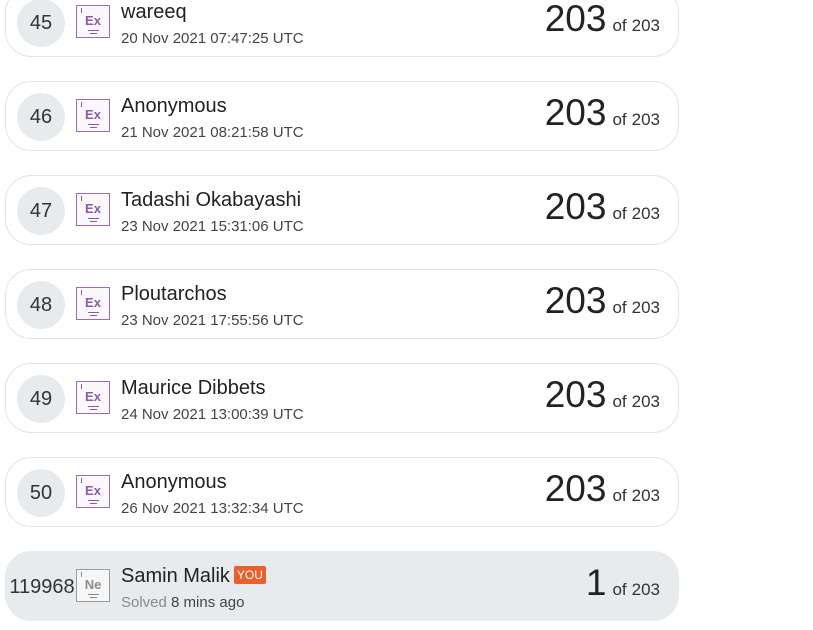 This screenshot has height=630, width=813. What do you see at coordinates (212, 132) in the screenshot?
I see `solve-time: 21 Nov 2021 08:21:58 UTC` at bounding box center [212, 132].